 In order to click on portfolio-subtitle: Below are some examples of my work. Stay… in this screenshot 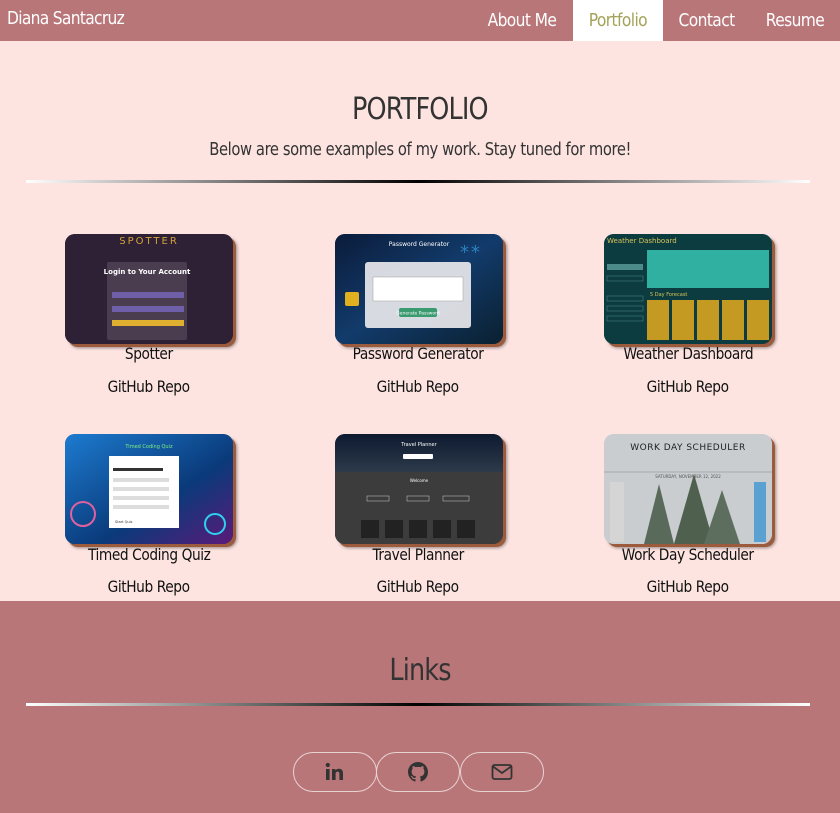, I will do `click(420, 149)`.